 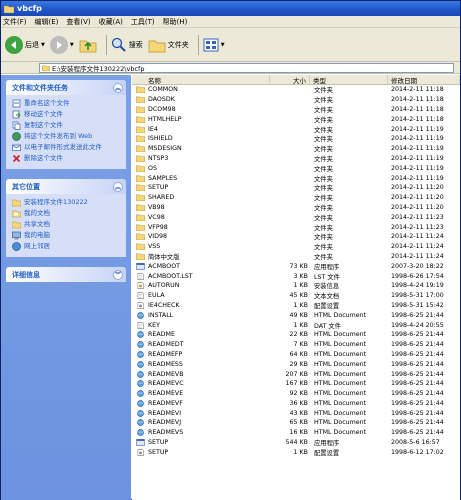 What do you see at coordinates (296, 345) in the screenshot?
I see `file-row: READMEDT 7 KB HTML Document 1998-6-25 21:44` at bounding box center [296, 345].